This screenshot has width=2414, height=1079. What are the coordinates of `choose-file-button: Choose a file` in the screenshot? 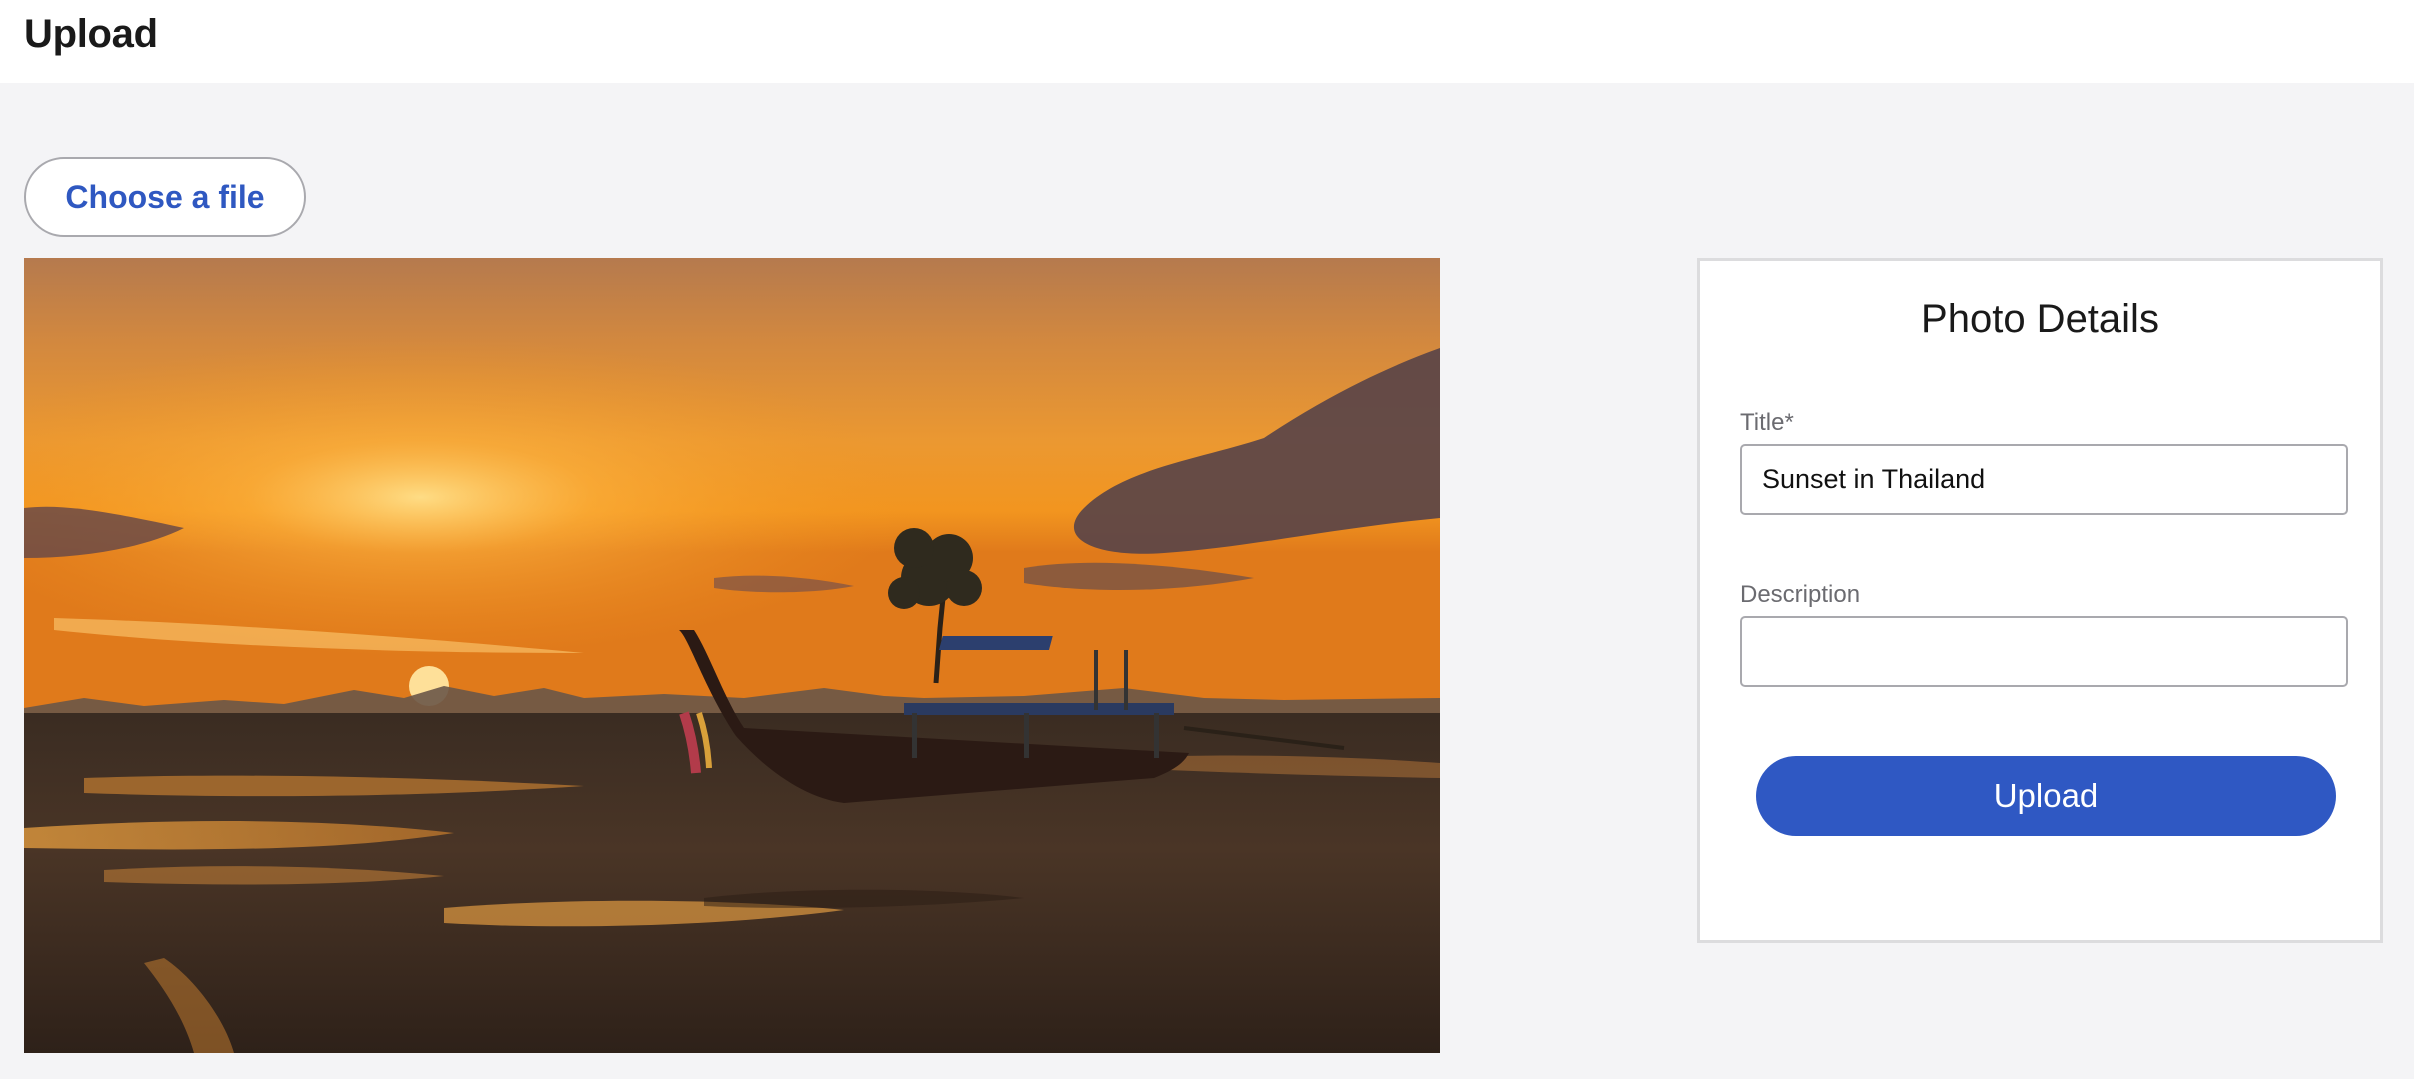 It's located at (165, 197).